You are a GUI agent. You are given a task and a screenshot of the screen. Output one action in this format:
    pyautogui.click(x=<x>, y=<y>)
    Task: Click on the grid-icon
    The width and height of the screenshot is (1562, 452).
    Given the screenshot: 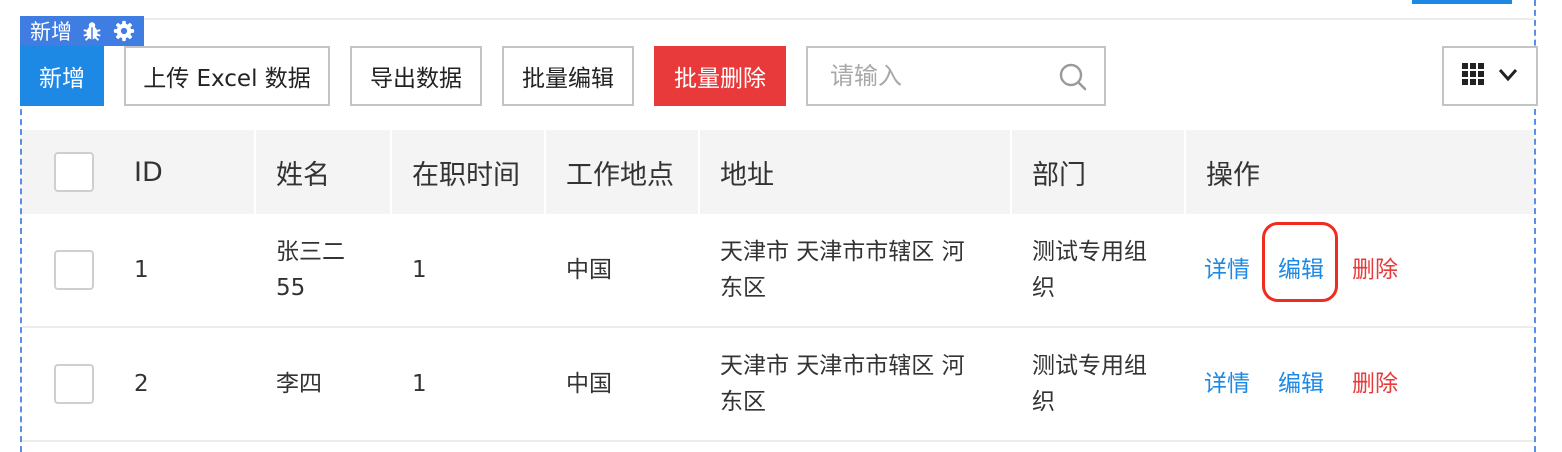 What is the action you would take?
    pyautogui.click(x=1473, y=76)
    